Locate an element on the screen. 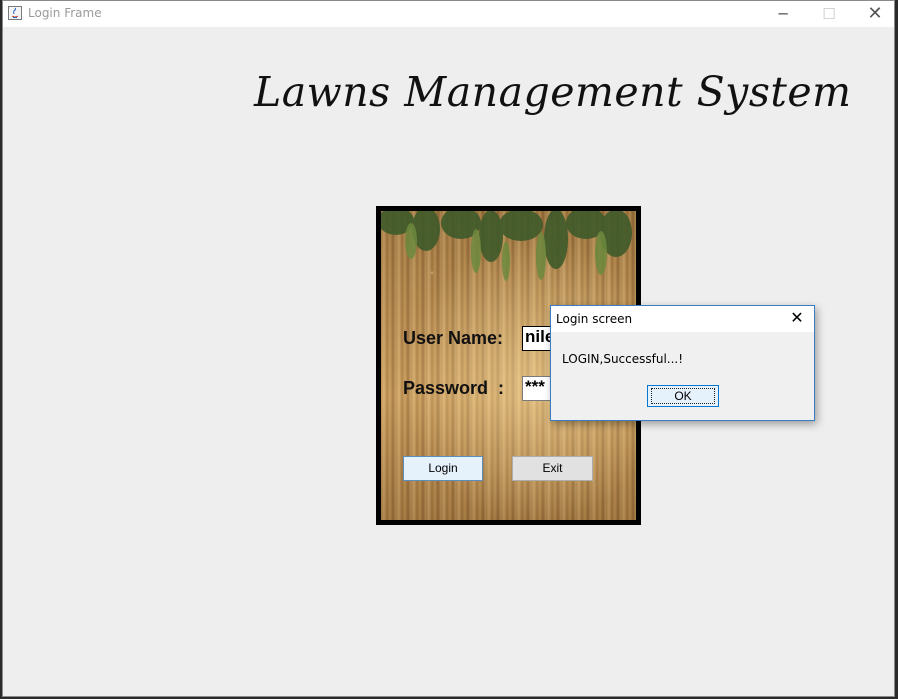  java-app-icon is located at coordinates (15, 13).